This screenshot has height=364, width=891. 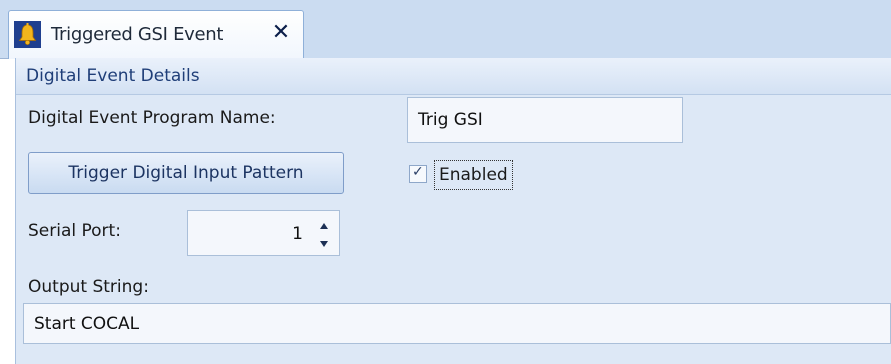 I want to click on tab-triggered-gsi-event: Triggered GSI Event ✕, so click(x=156, y=34).